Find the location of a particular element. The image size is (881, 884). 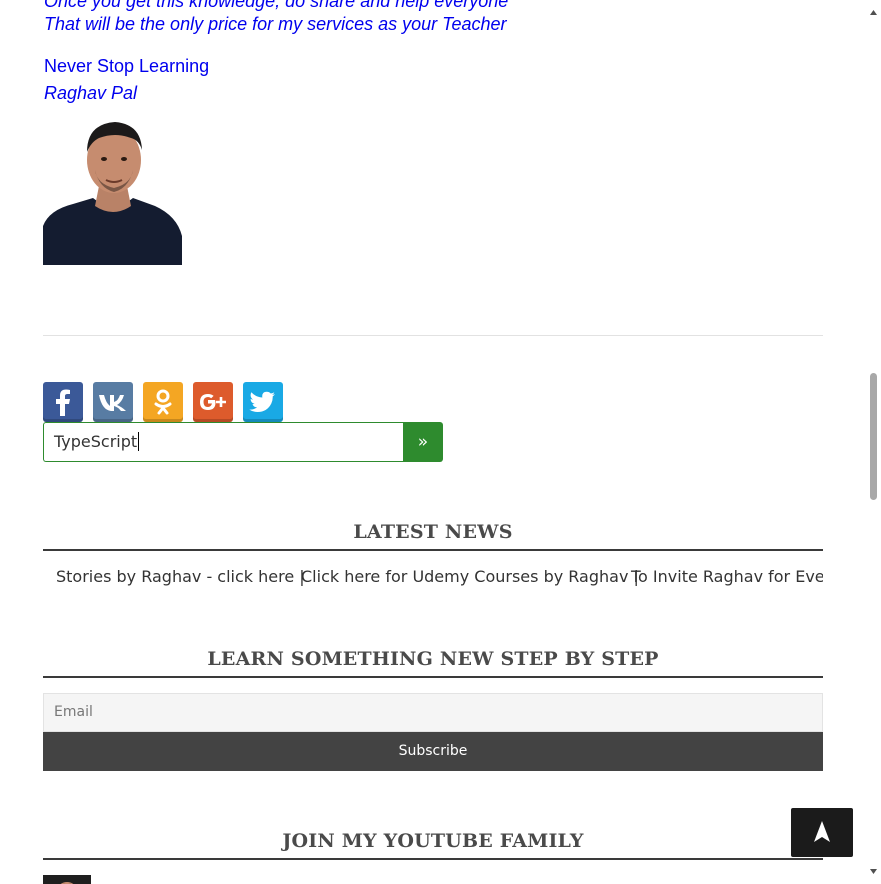

latest-news-rule is located at coordinates (433, 550).